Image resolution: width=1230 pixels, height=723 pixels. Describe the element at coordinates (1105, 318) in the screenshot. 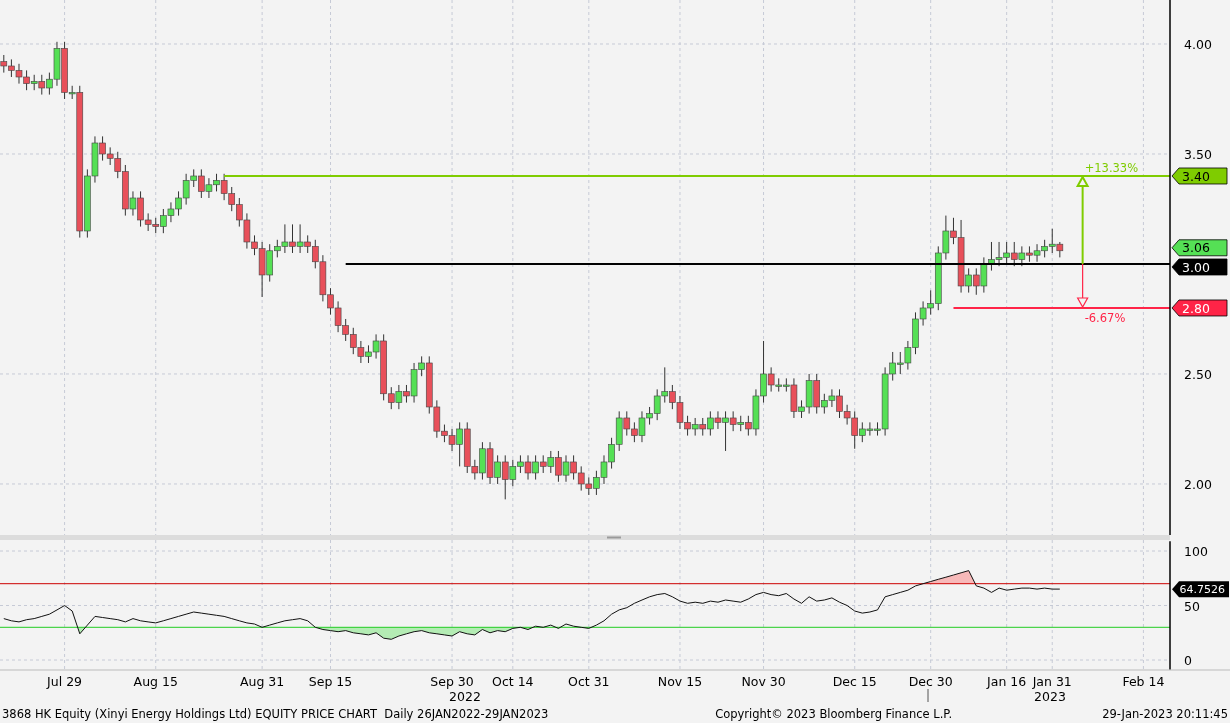

I see `percent-change-label: -6.67%` at that location.